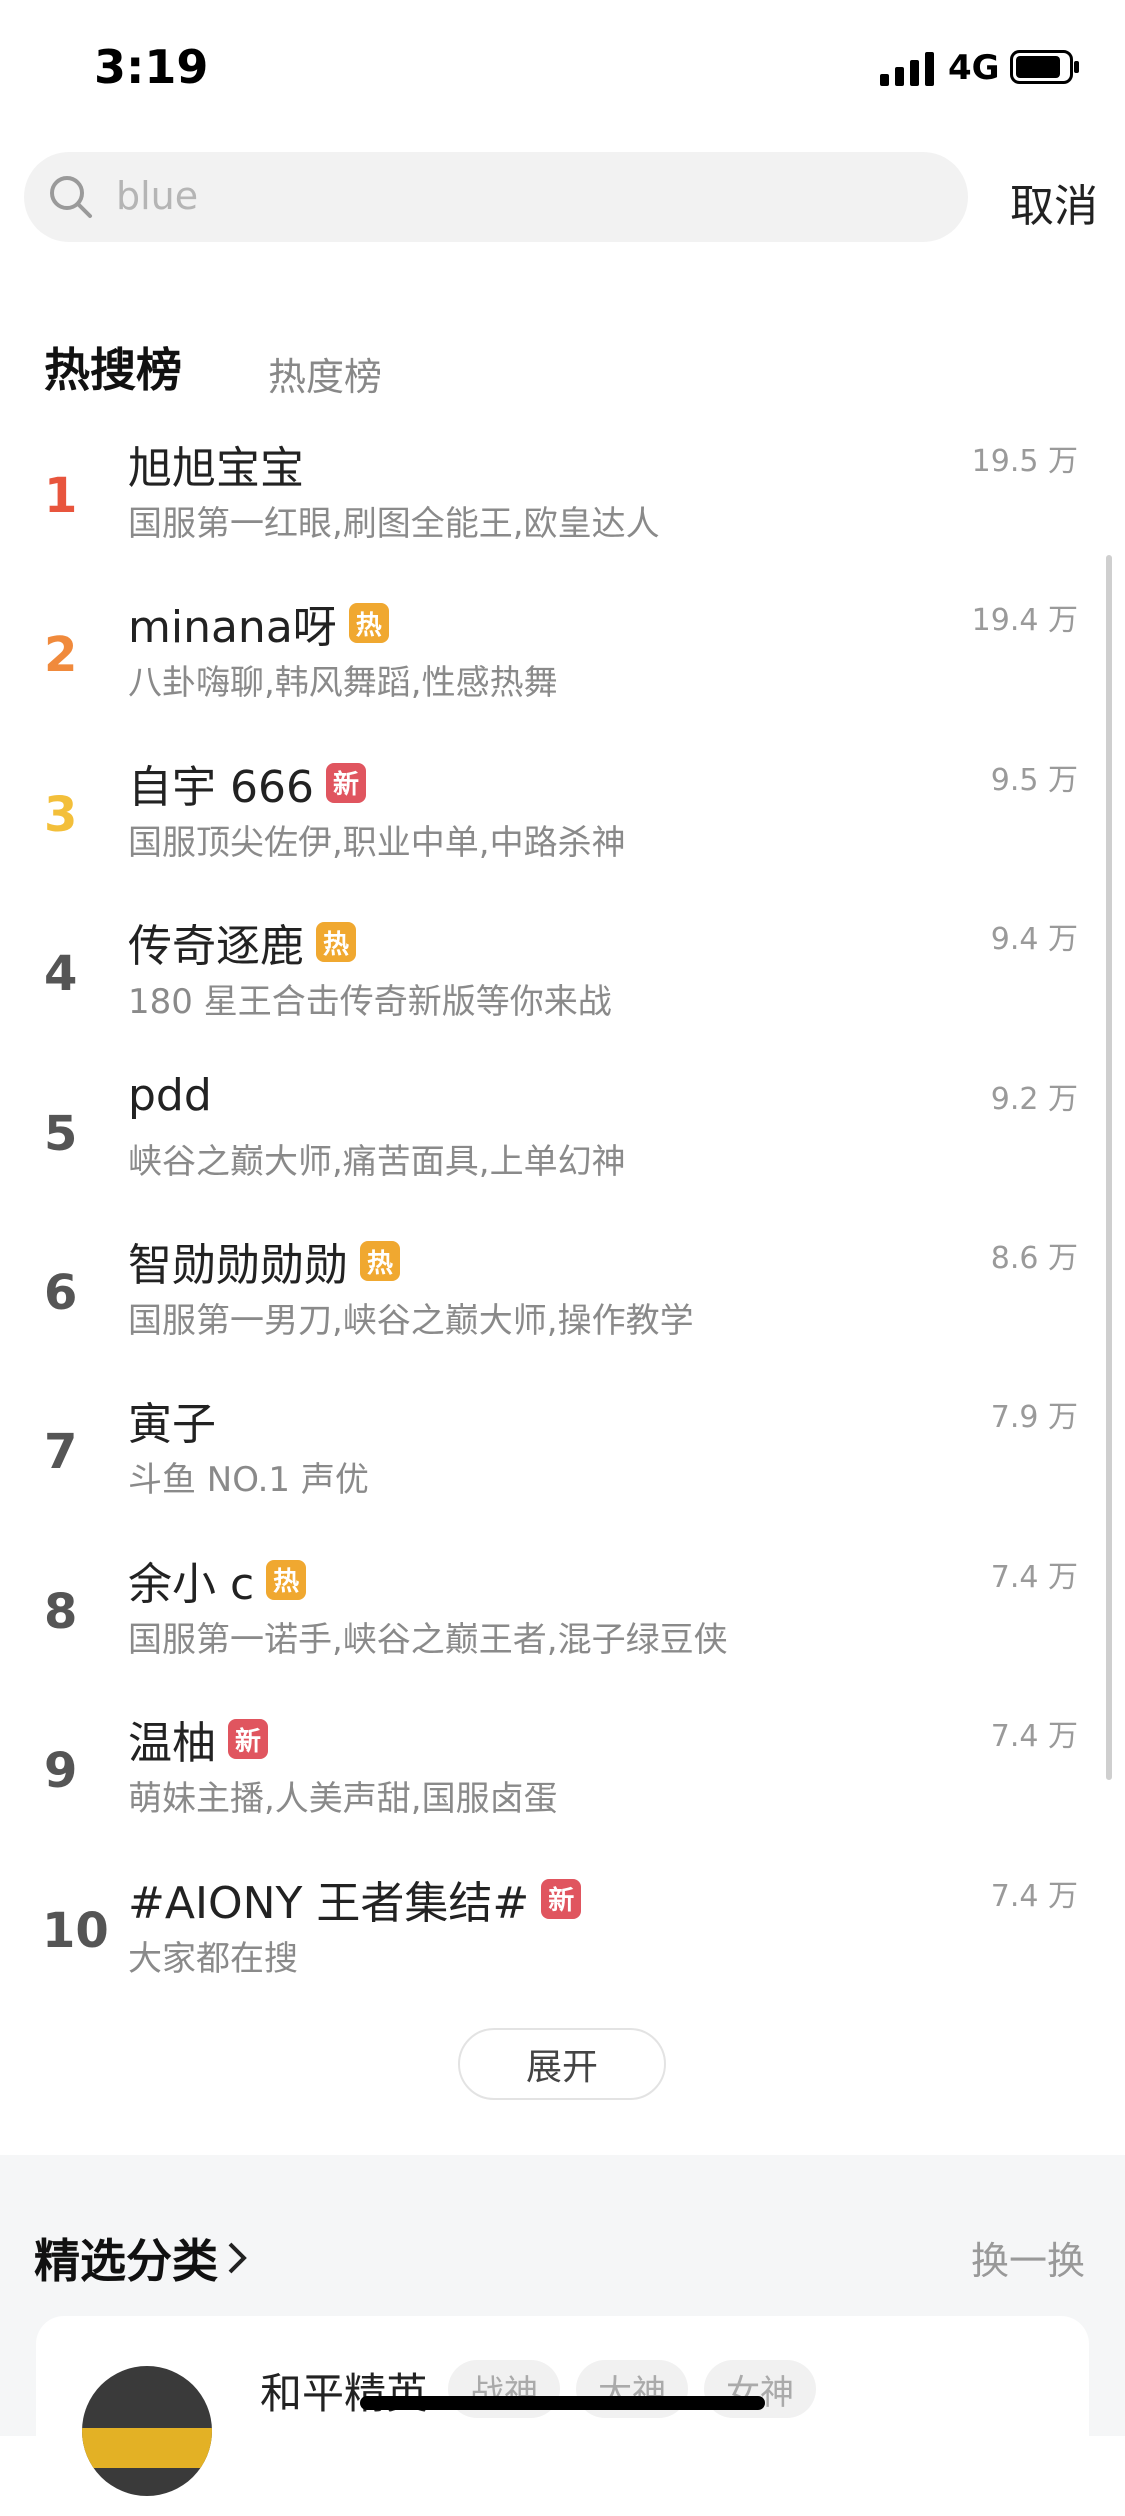 The width and height of the screenshot is (1125, 2516). What do you see at coordinates (562, 1138) in the screenshot?
I see `list-item: 5 pdd 峡谷之巅大师,痛苦面具,上单幻神 9.2 万` at bounding box center [562, 1138].